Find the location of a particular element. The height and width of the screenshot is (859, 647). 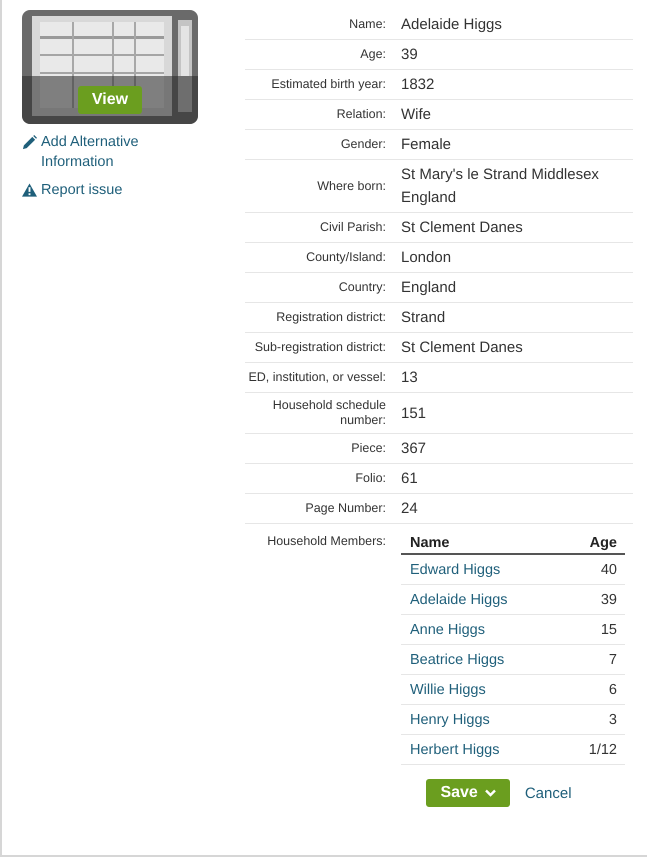

report-issue-link: Report issue is located at coordinates (81, 190).